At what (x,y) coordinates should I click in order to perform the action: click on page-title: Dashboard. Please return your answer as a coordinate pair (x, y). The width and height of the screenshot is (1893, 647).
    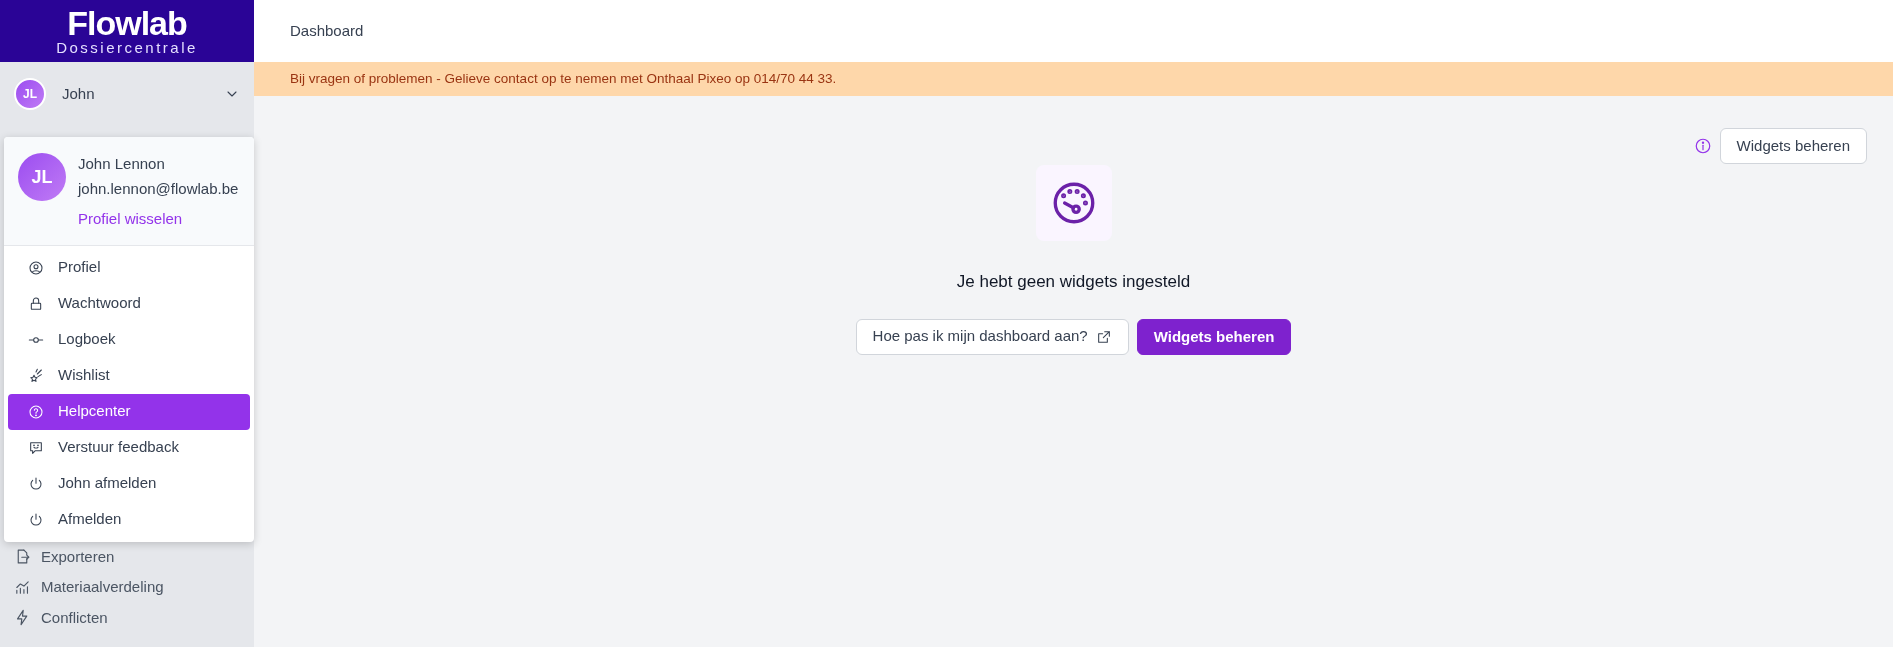
    Looking at the image, I should click on (327, 30).